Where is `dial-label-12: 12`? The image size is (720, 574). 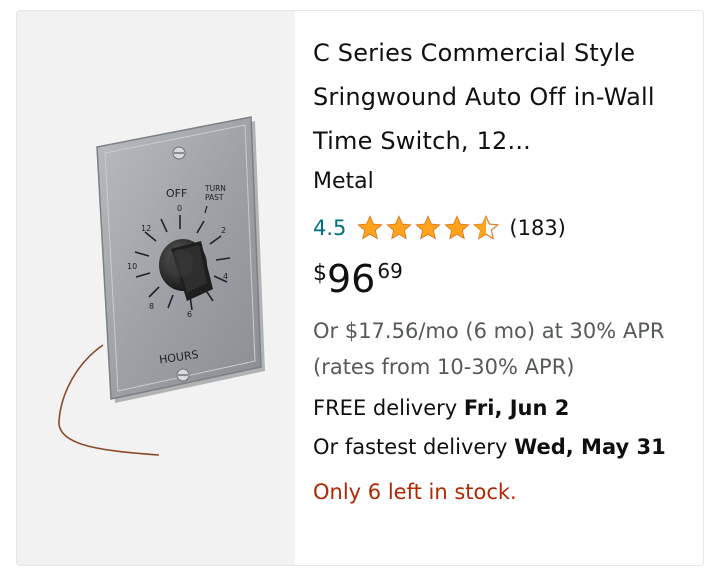
dial-label-12: 12 is located at coordinates (146, 228).